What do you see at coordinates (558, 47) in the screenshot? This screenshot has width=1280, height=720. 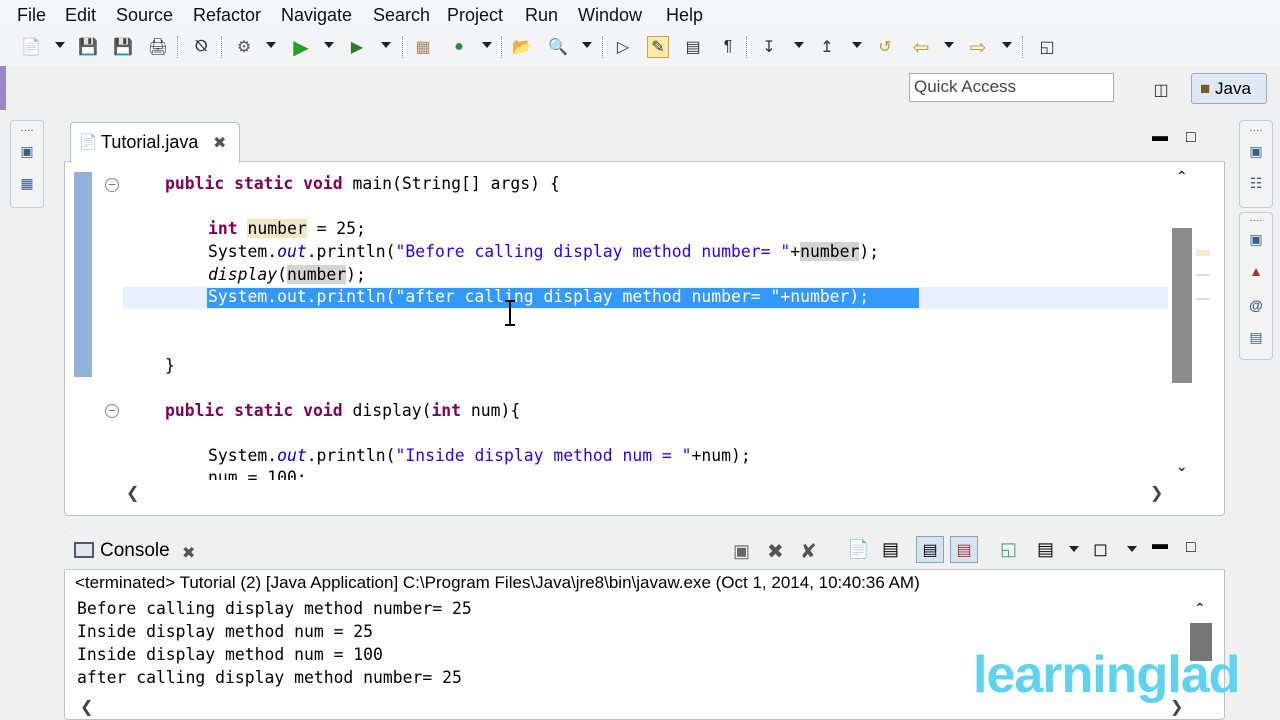 I see `search-icon: 🔍` at bounding box center [558, 47].